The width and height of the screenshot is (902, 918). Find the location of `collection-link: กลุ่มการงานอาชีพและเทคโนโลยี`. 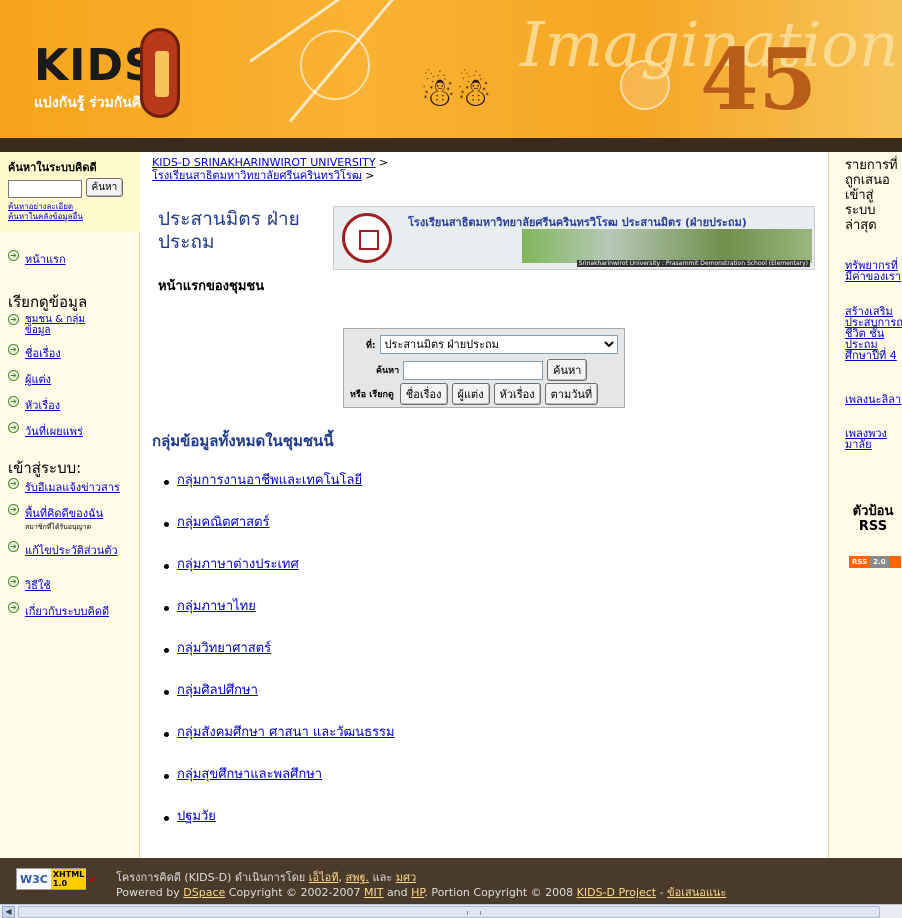

collection-link: กลุ่มการงานอาชีพและเทคโนโลยี is located at coordinates (269, 479).